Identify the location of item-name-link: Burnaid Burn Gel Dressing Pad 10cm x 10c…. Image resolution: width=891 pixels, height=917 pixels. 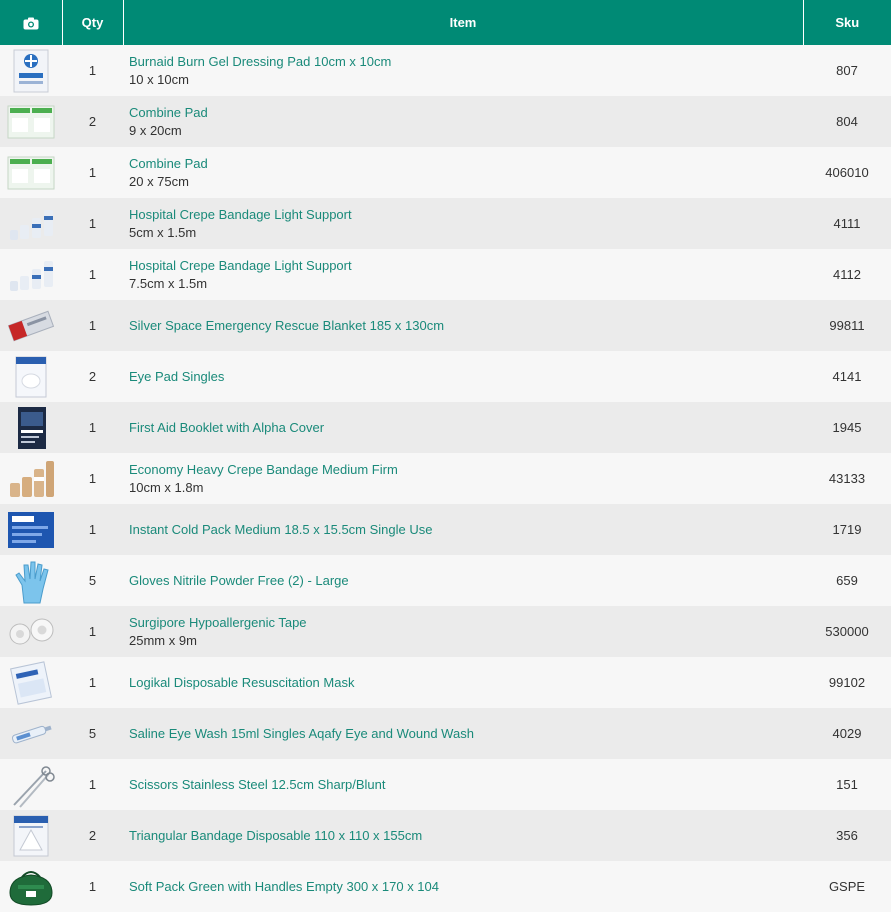
(466, 62).